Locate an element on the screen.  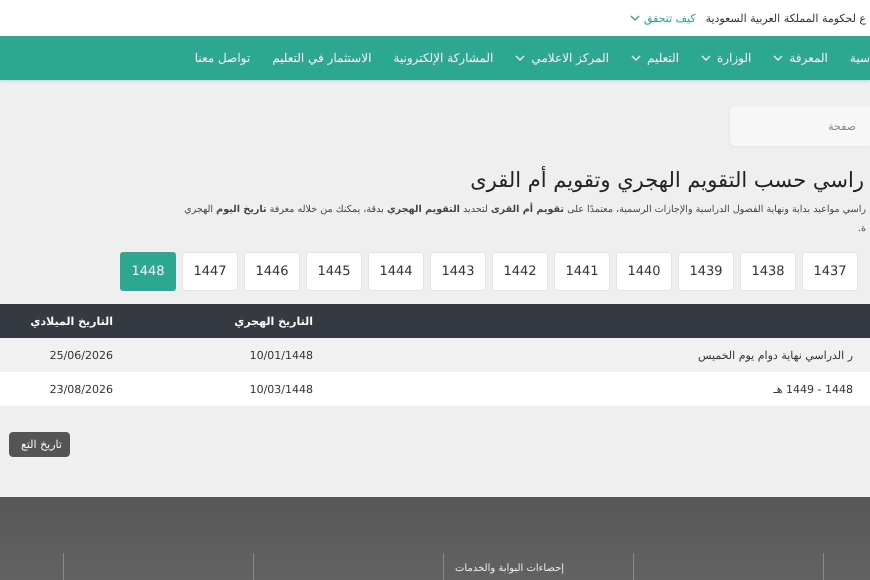
year-tab: 1446 is located at coordinates (272, 271).